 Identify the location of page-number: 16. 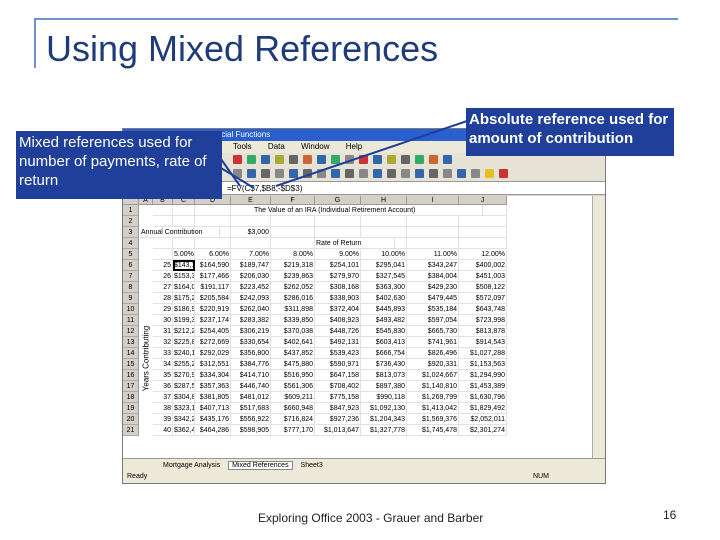
(670, 515).